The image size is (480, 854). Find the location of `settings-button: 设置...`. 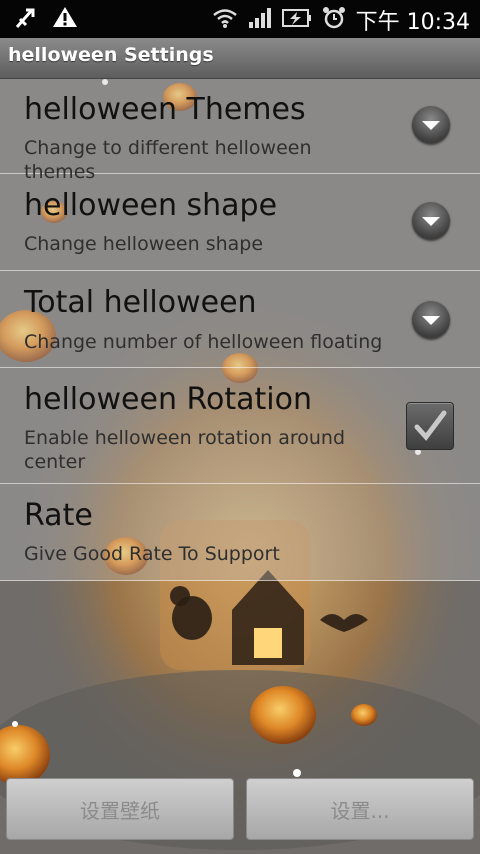

settings-button: 设置... is located at coordinates (360, 809).